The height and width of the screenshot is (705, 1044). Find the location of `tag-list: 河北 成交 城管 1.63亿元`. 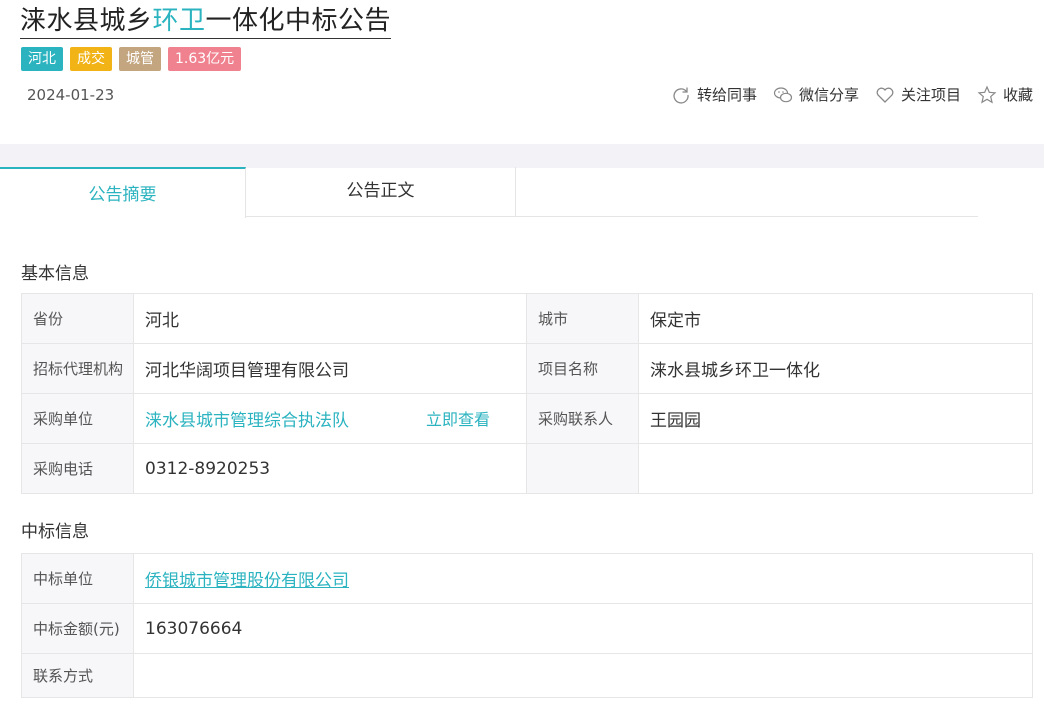

tag-list: 河北 成交 城管 1.63亿元 is located at coordinates (131, 59).